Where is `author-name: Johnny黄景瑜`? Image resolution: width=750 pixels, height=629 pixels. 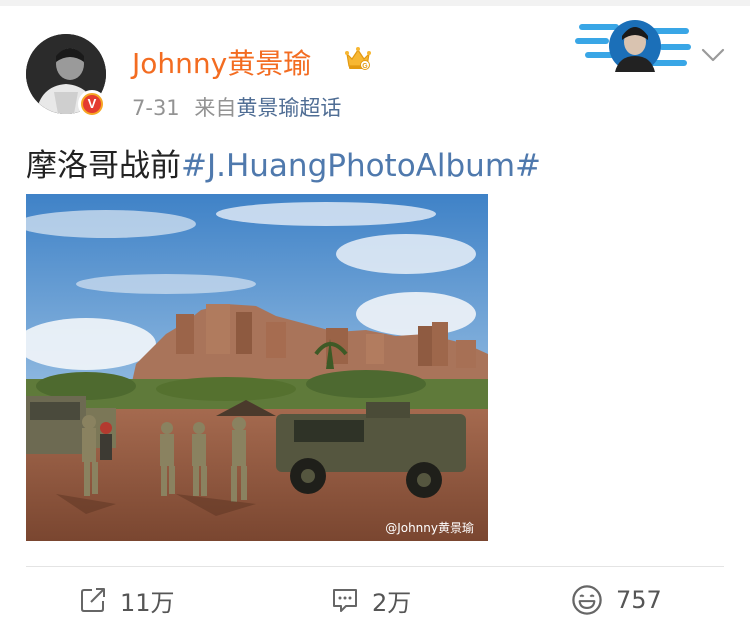 author-name: Johnny黄景瑜 is located at coordinates (221, 62).